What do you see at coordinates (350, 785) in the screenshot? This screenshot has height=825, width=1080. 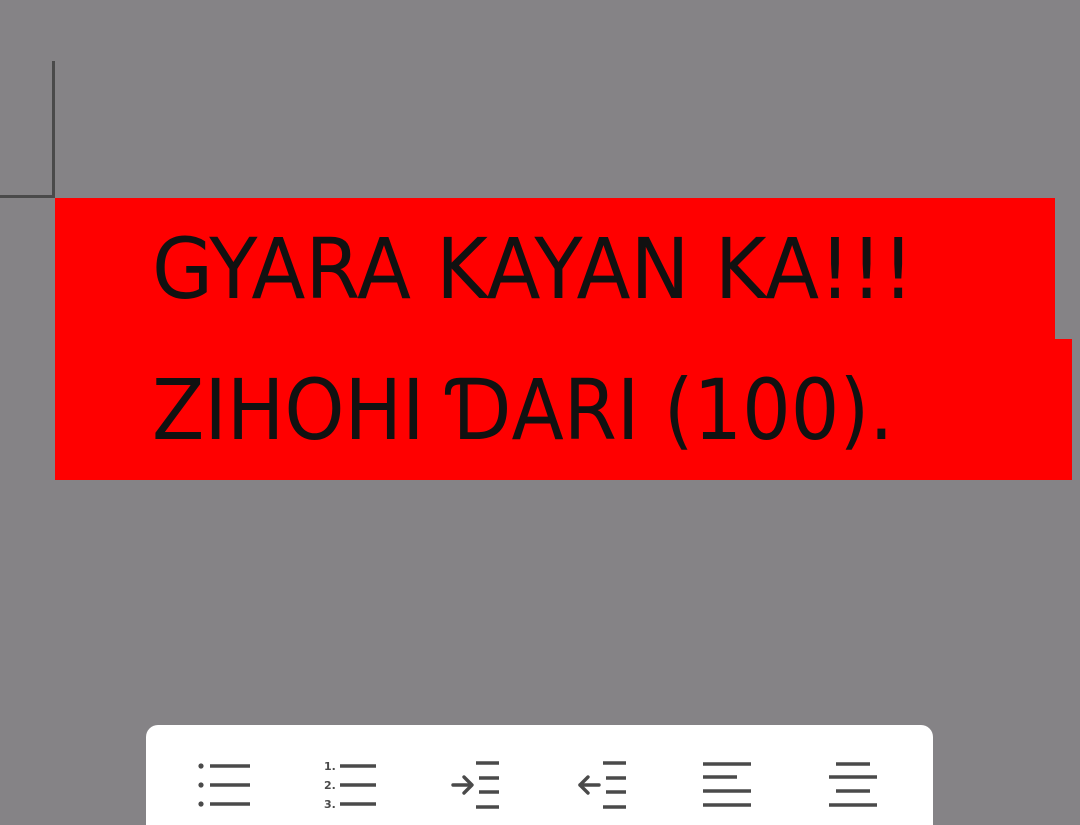 I see `numbered-list-icon: 1. 2. 3.` at bounding box center [350, 785].